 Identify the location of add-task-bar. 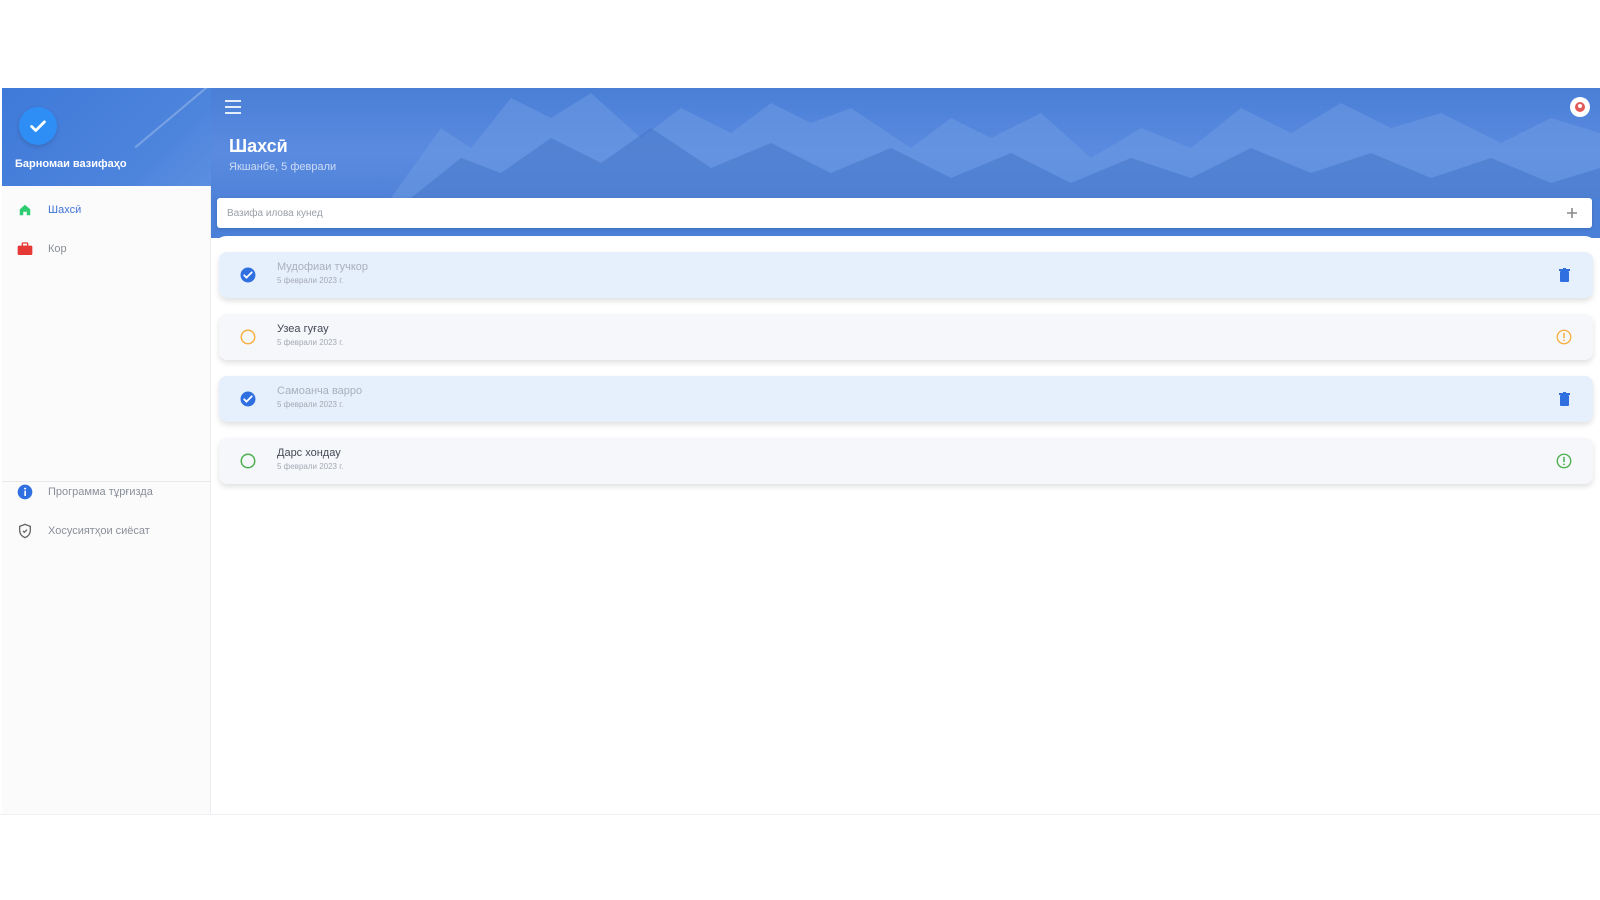
(905, 218).